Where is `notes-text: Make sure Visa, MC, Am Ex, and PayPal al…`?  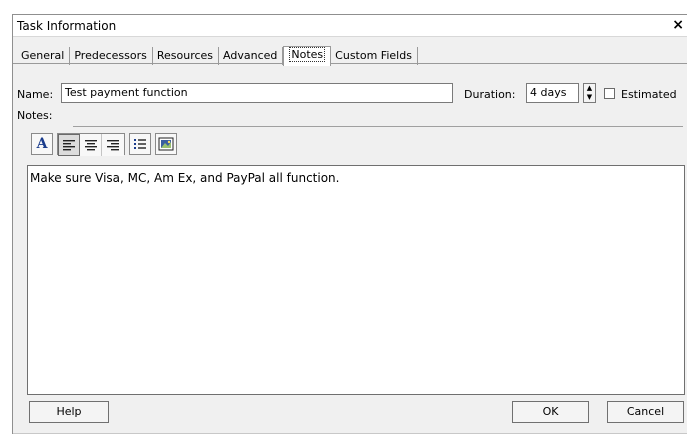 notes-text: Make sure Visa, MC, Am Ex, and PayPal al… is located at coordinates (185, 178).